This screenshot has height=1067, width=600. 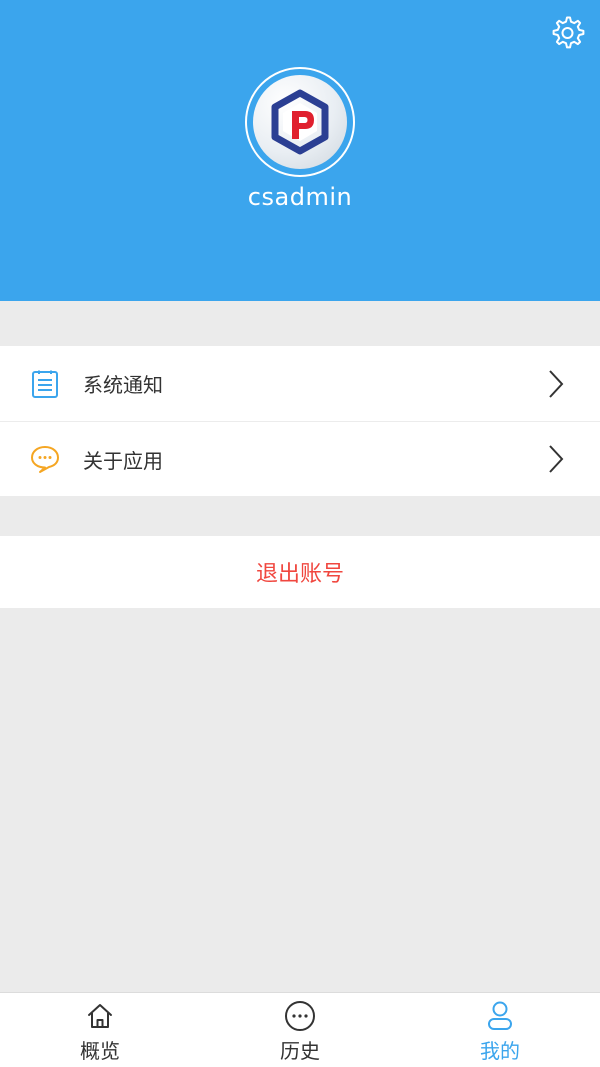 I want to click on tab-label: 概览, so click(x=100, y=1051).